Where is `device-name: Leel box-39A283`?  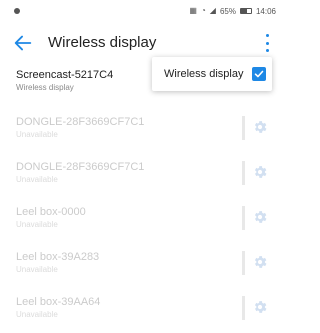
device-name: Leel box-39A283 is located at coordinates (58, 257).